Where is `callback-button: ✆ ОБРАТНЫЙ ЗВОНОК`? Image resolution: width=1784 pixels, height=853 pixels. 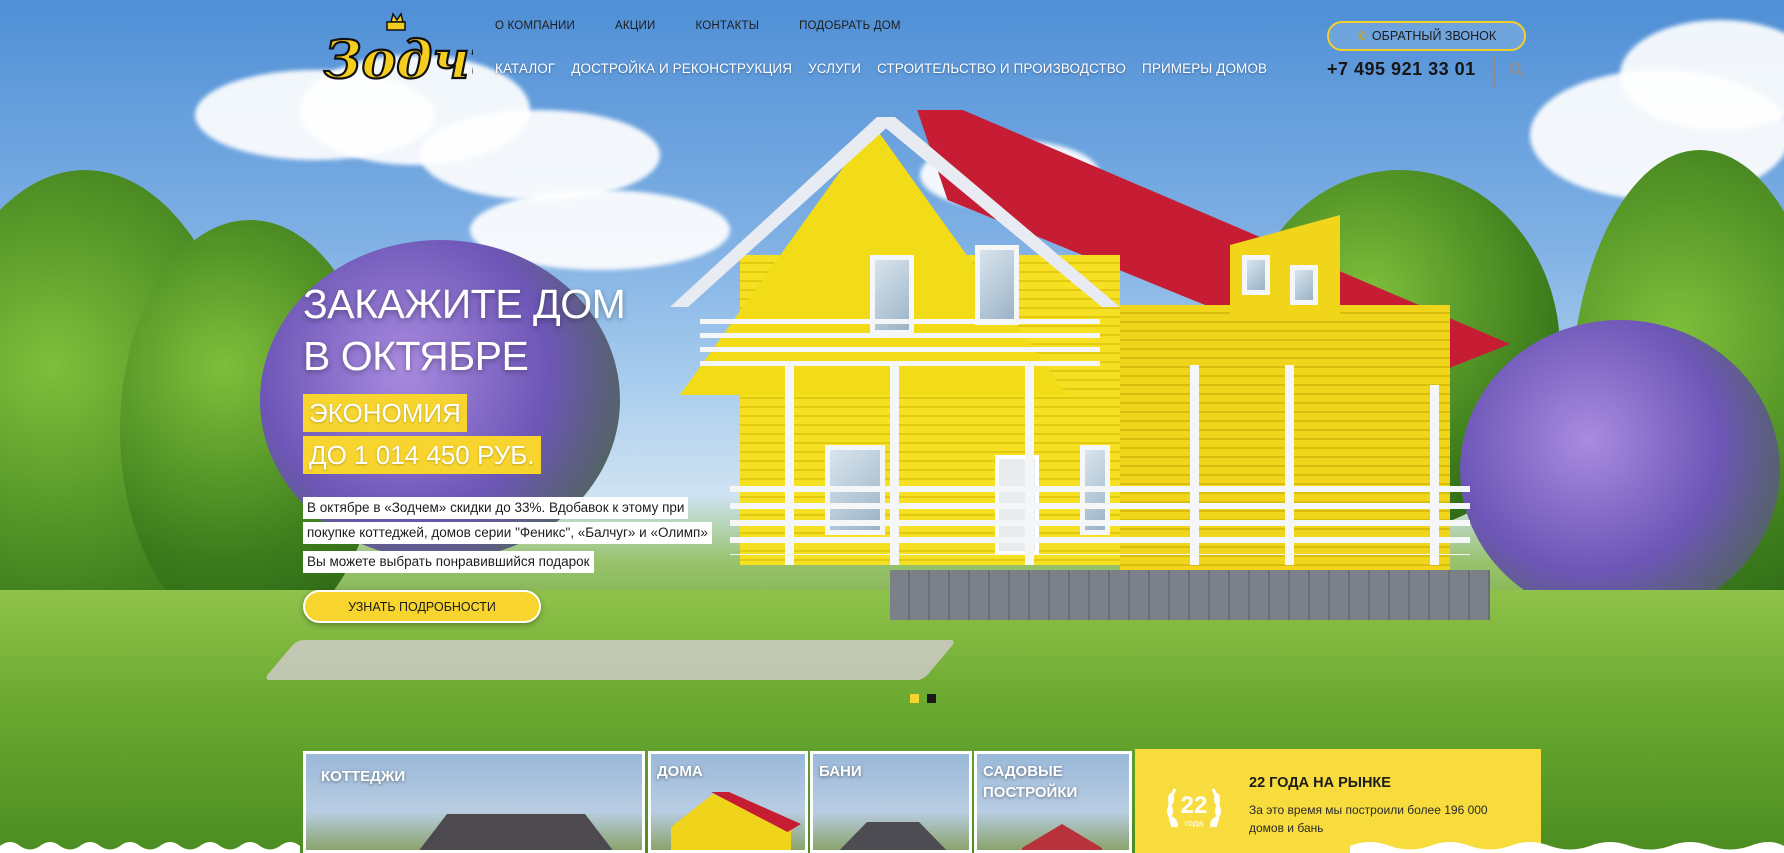 callback-button: ✆ ОБРАТНЫЙ ЗВОНОК is located at coordinates (1426, 36).